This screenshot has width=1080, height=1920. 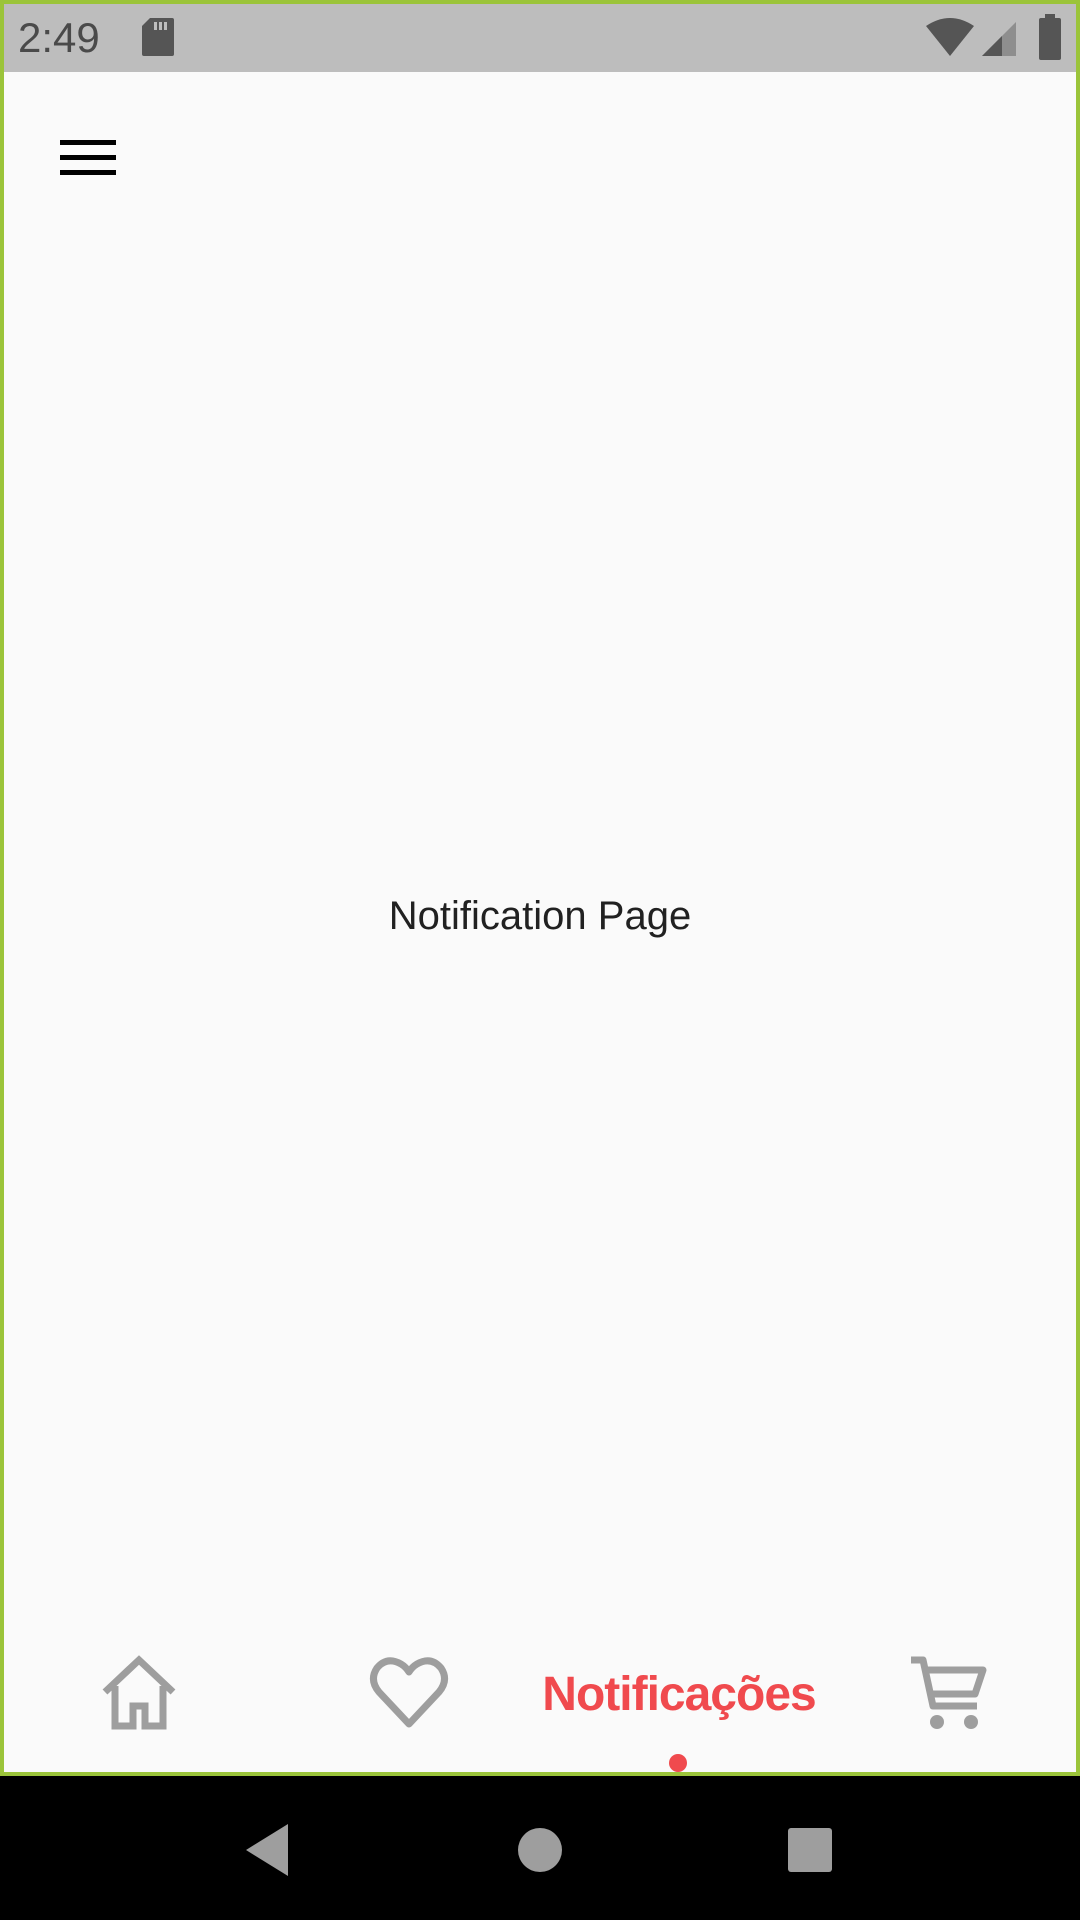 I want to click on nav-item-home, so click(x=139, y=1694).